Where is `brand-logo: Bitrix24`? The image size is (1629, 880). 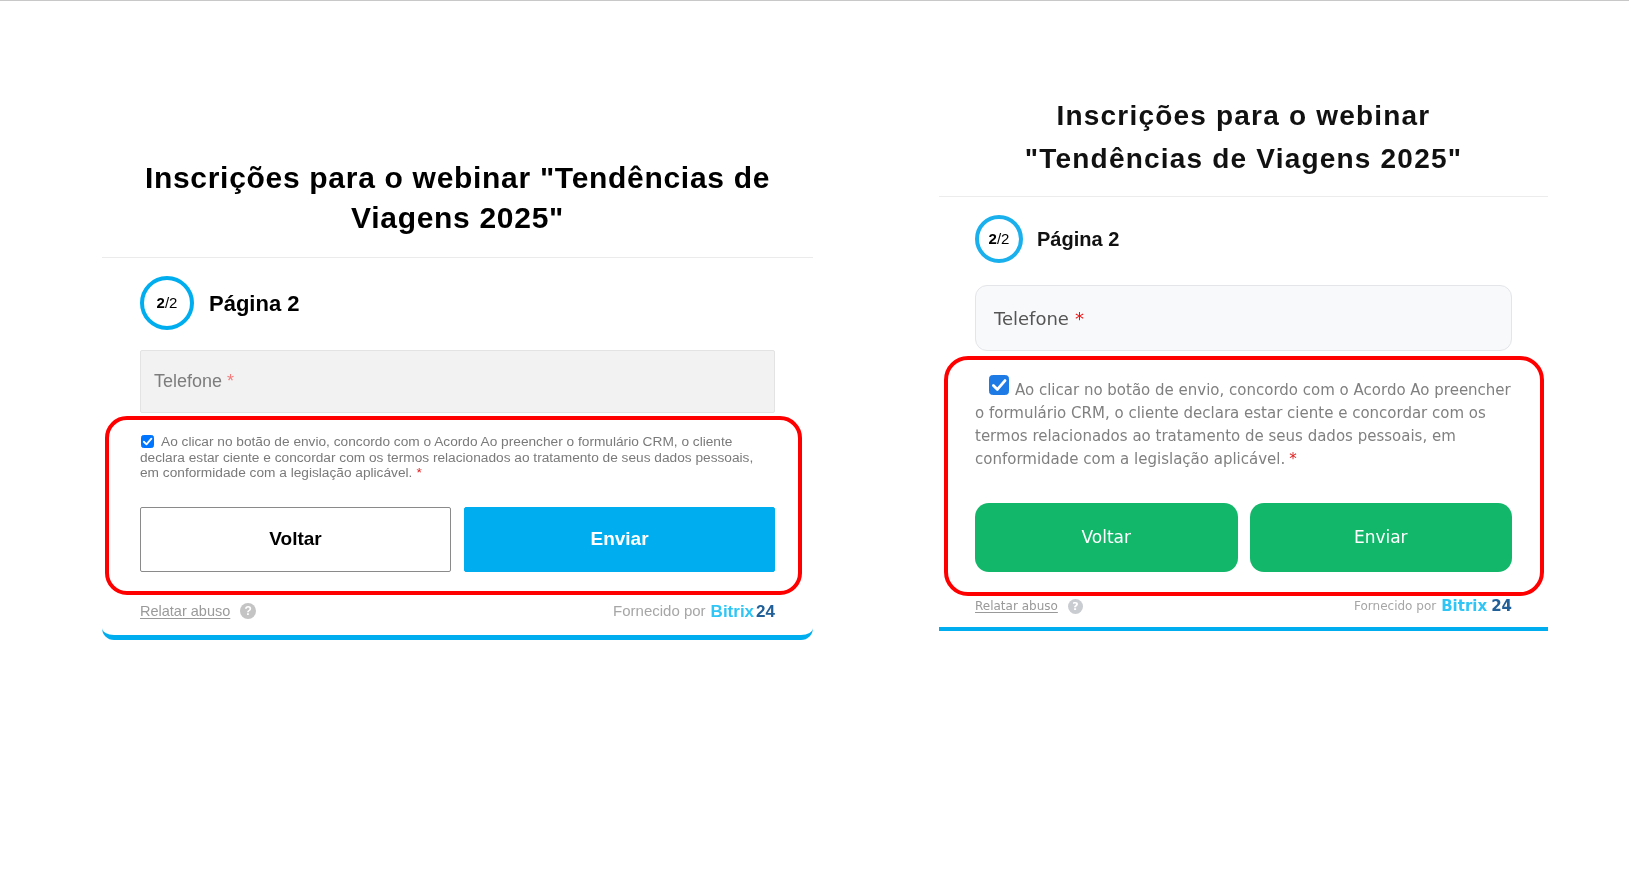
brand-logo: Bitrix24 is located at coordinates (742, 611).